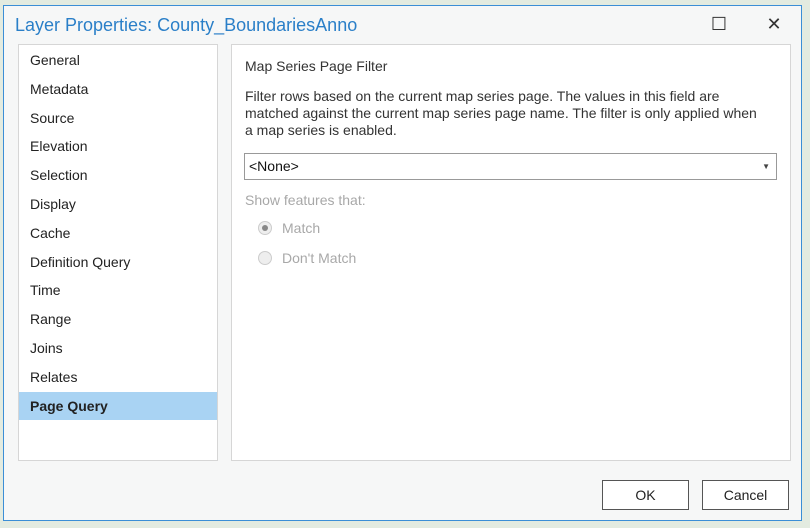  What do you see at coordinates (265, 228) in the screenshot?
I see `radio-checked-icon` at bounding box center [265, 228].